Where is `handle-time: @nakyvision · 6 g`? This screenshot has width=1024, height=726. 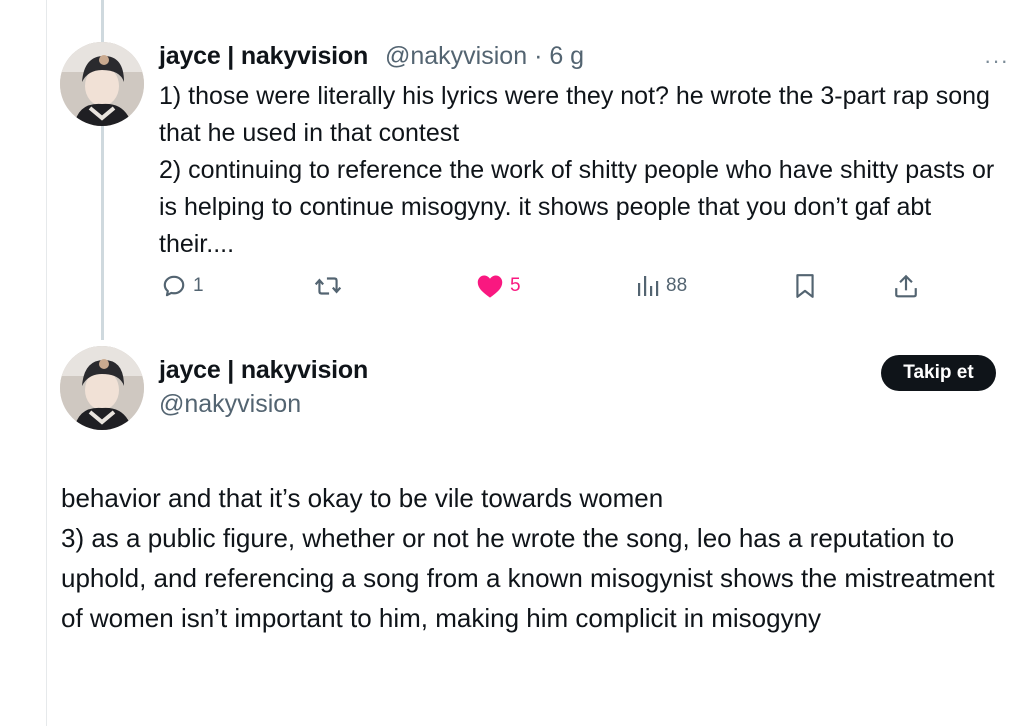 handle-time: @nakyvision · 6 g is located at coordinates (484, 56).